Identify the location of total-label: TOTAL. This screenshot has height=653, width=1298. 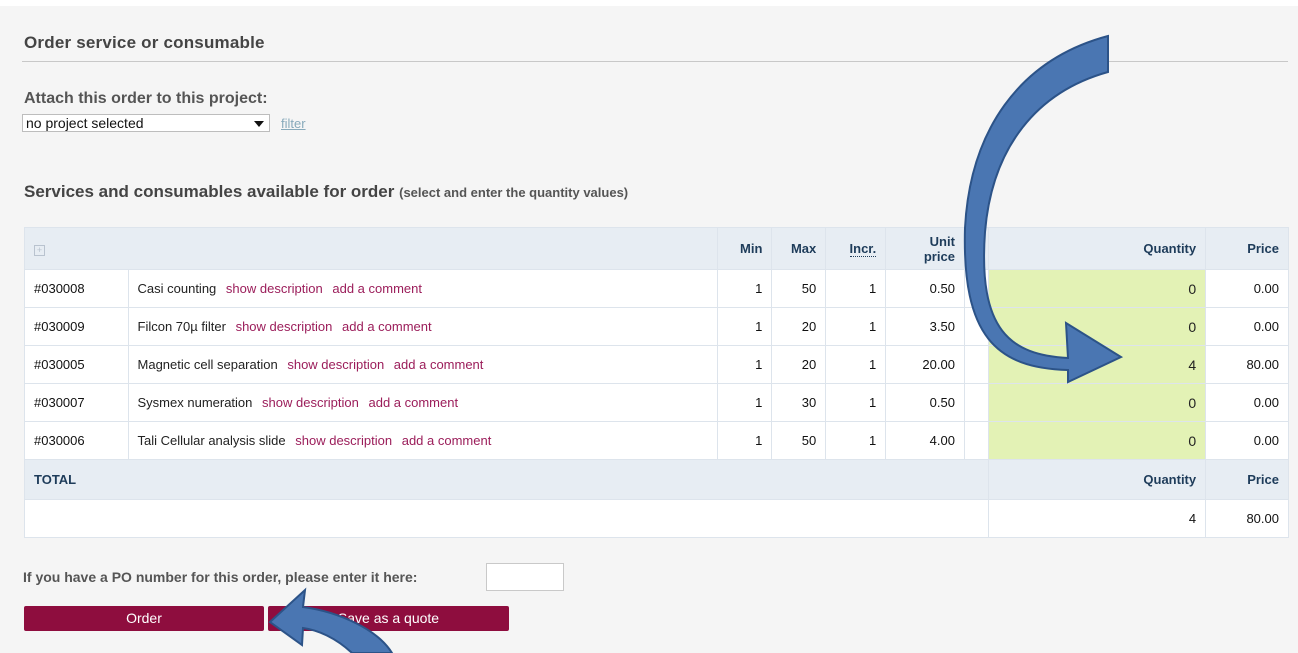
(506, 479).